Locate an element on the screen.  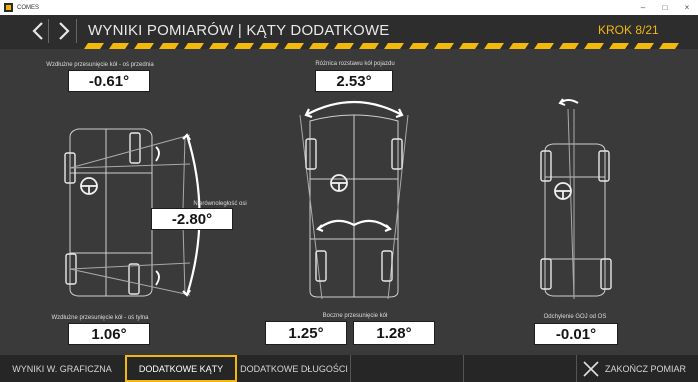
chevron-right-icon is located at coordinates (64, 31).